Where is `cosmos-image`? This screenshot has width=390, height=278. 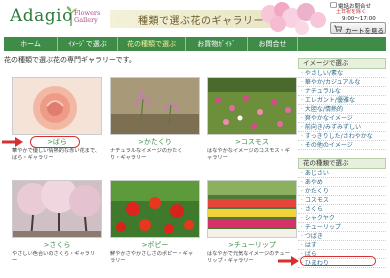
cosmos-image is located at coordinates (252, 106).